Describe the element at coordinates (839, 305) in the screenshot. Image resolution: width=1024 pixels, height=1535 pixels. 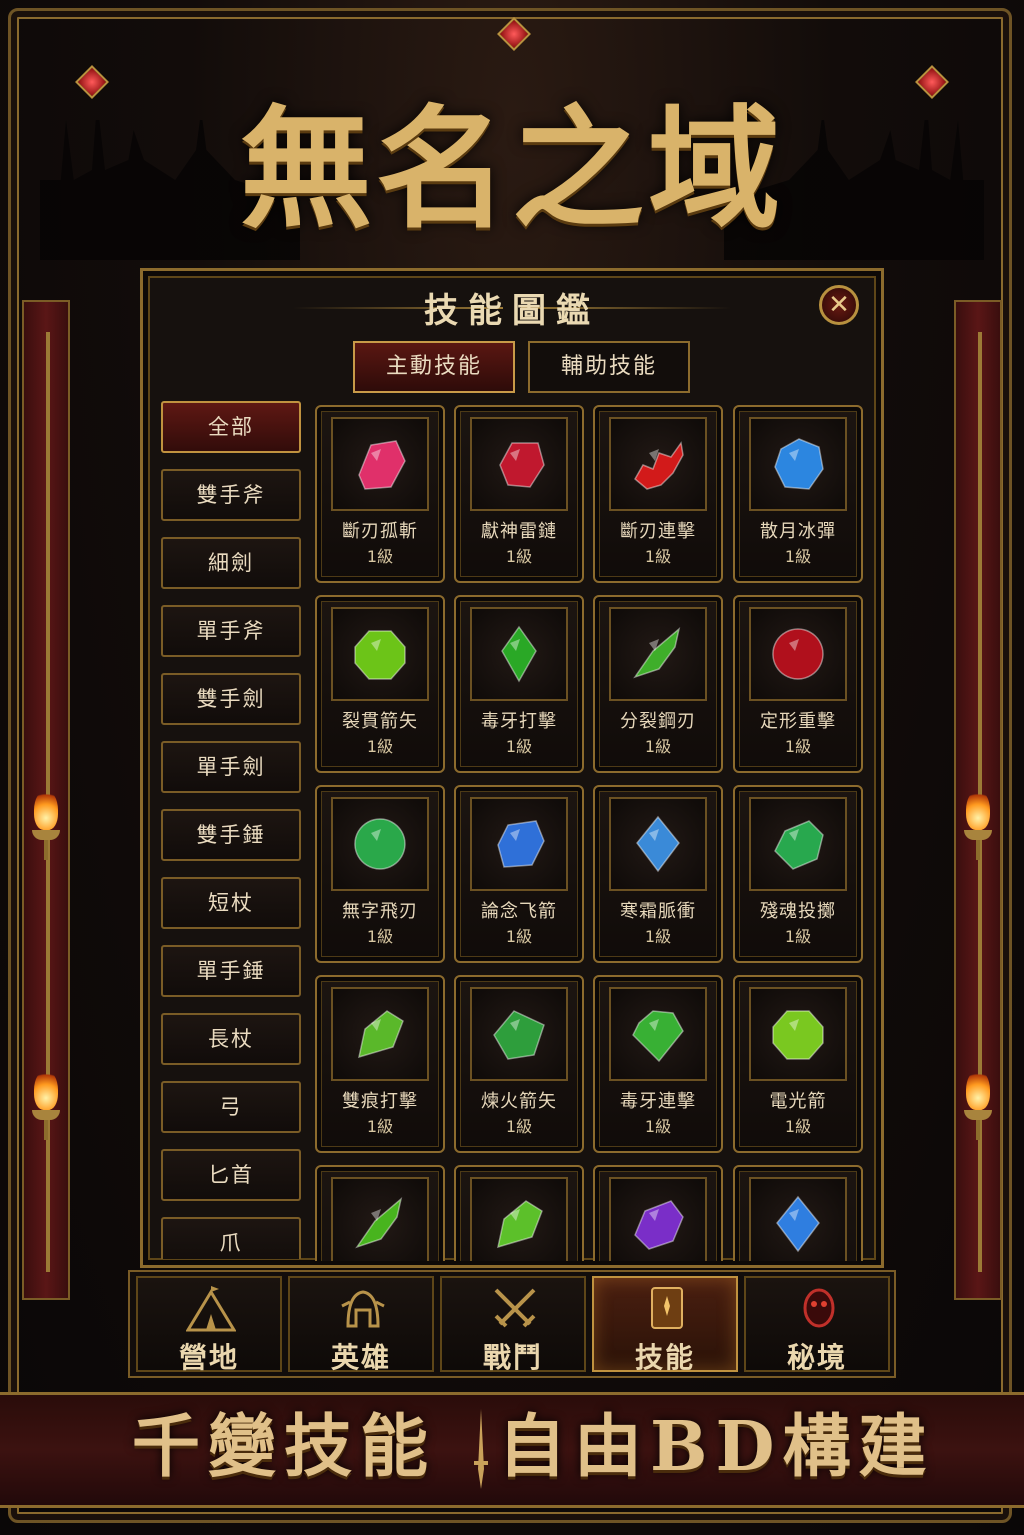
I see `close-button: ✕` at that location.